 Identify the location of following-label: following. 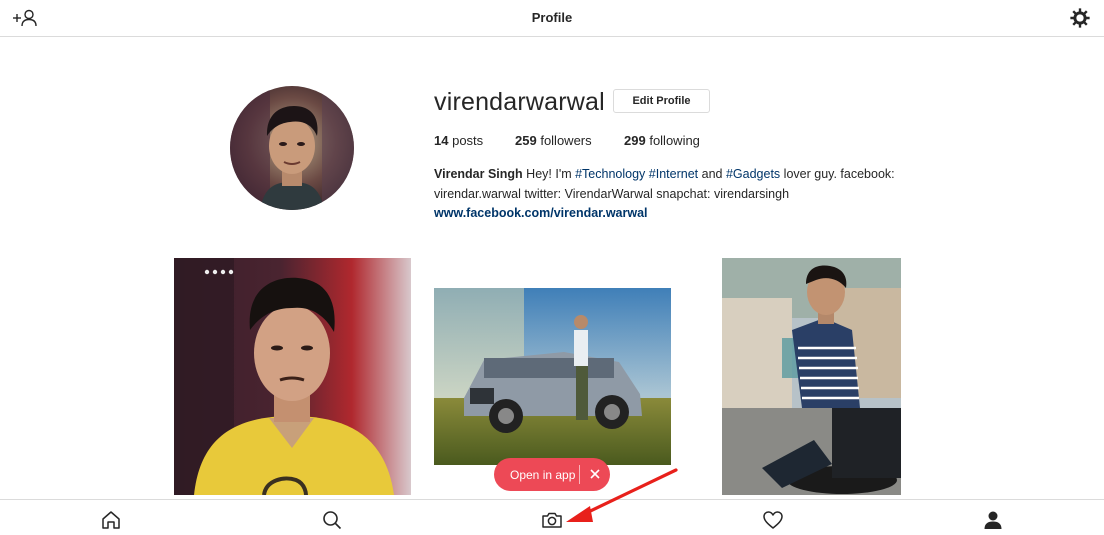
(674, 140).